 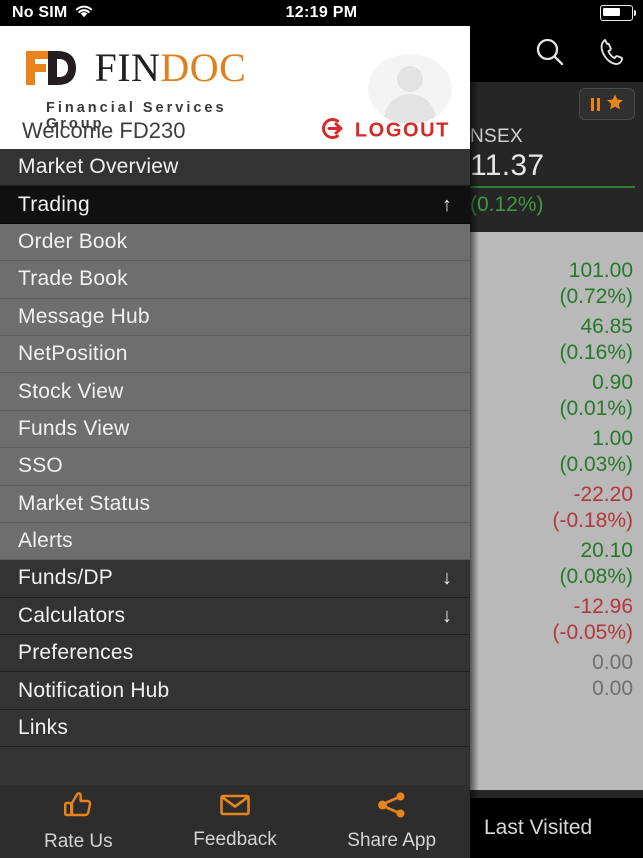 I want to click on watchlist-change: 0.90, so click(x=612, y=382).